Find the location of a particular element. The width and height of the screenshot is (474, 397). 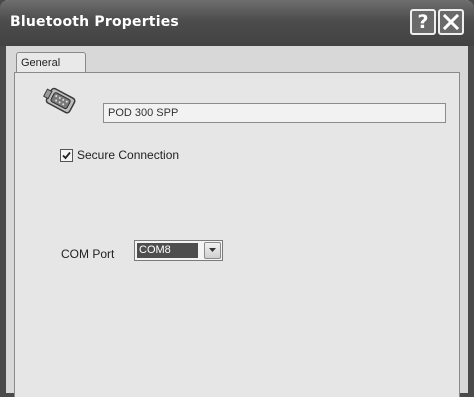

serial-connector-icon is located at coordinates (59, 100).